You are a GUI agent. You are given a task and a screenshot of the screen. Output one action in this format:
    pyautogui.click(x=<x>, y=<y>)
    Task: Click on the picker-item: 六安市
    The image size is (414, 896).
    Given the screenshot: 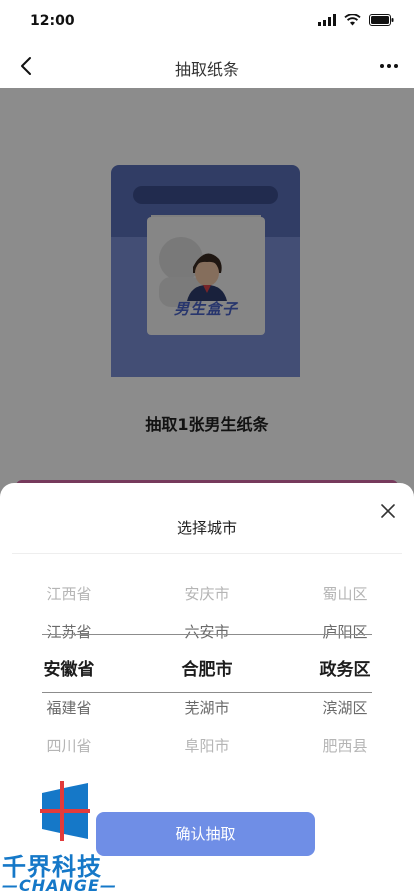 What is the action you would take?
    pyautogui.click(x=207, y=632)
    